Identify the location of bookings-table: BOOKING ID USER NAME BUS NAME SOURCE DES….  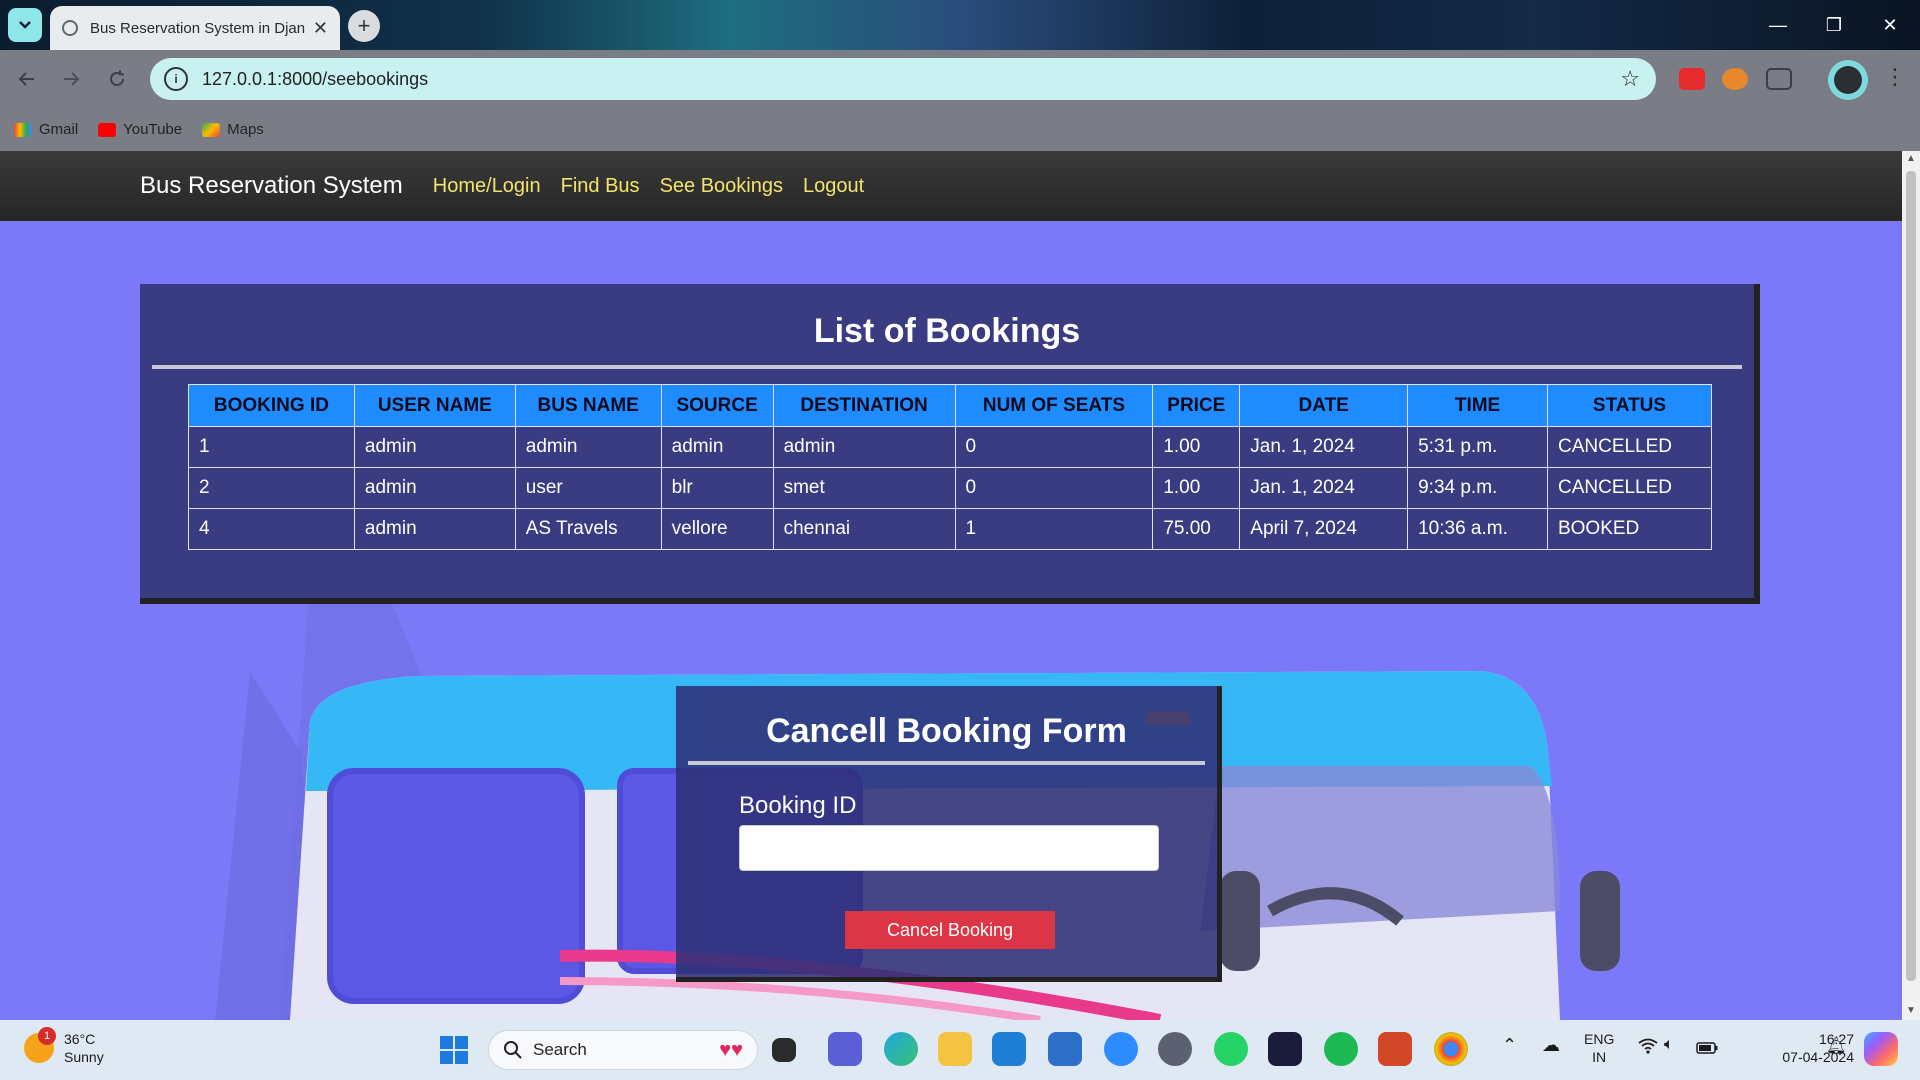
(950, 467).